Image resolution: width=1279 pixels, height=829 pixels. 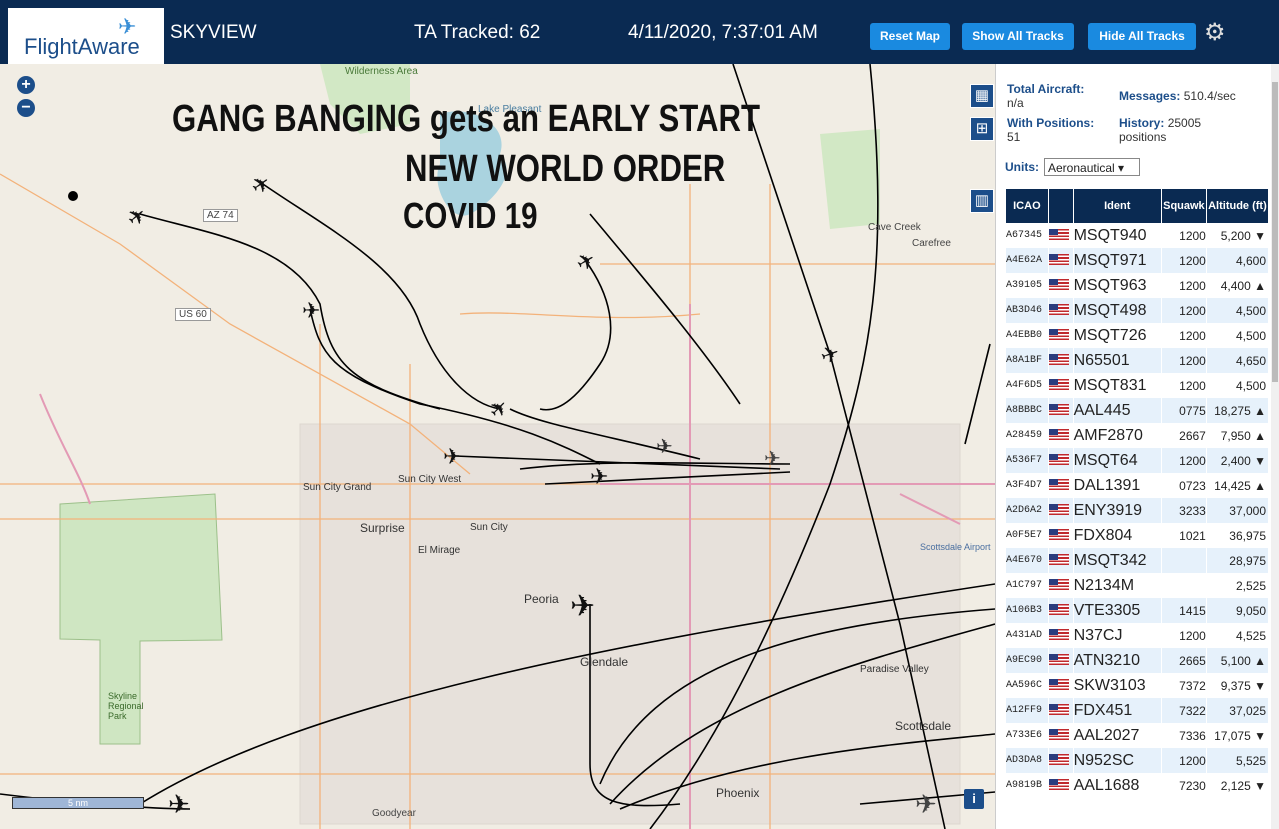 I want to click on table-row: A106B3 VTE3305 1415 9,050, so click(x=1137, y=610).